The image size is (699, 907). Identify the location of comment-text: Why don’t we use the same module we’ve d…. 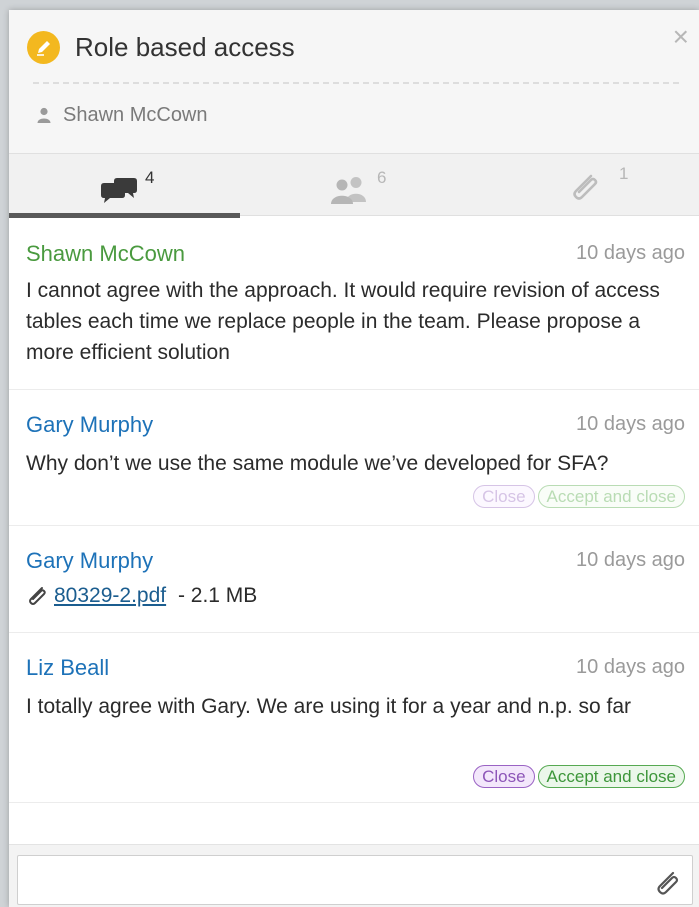
(317, 463).